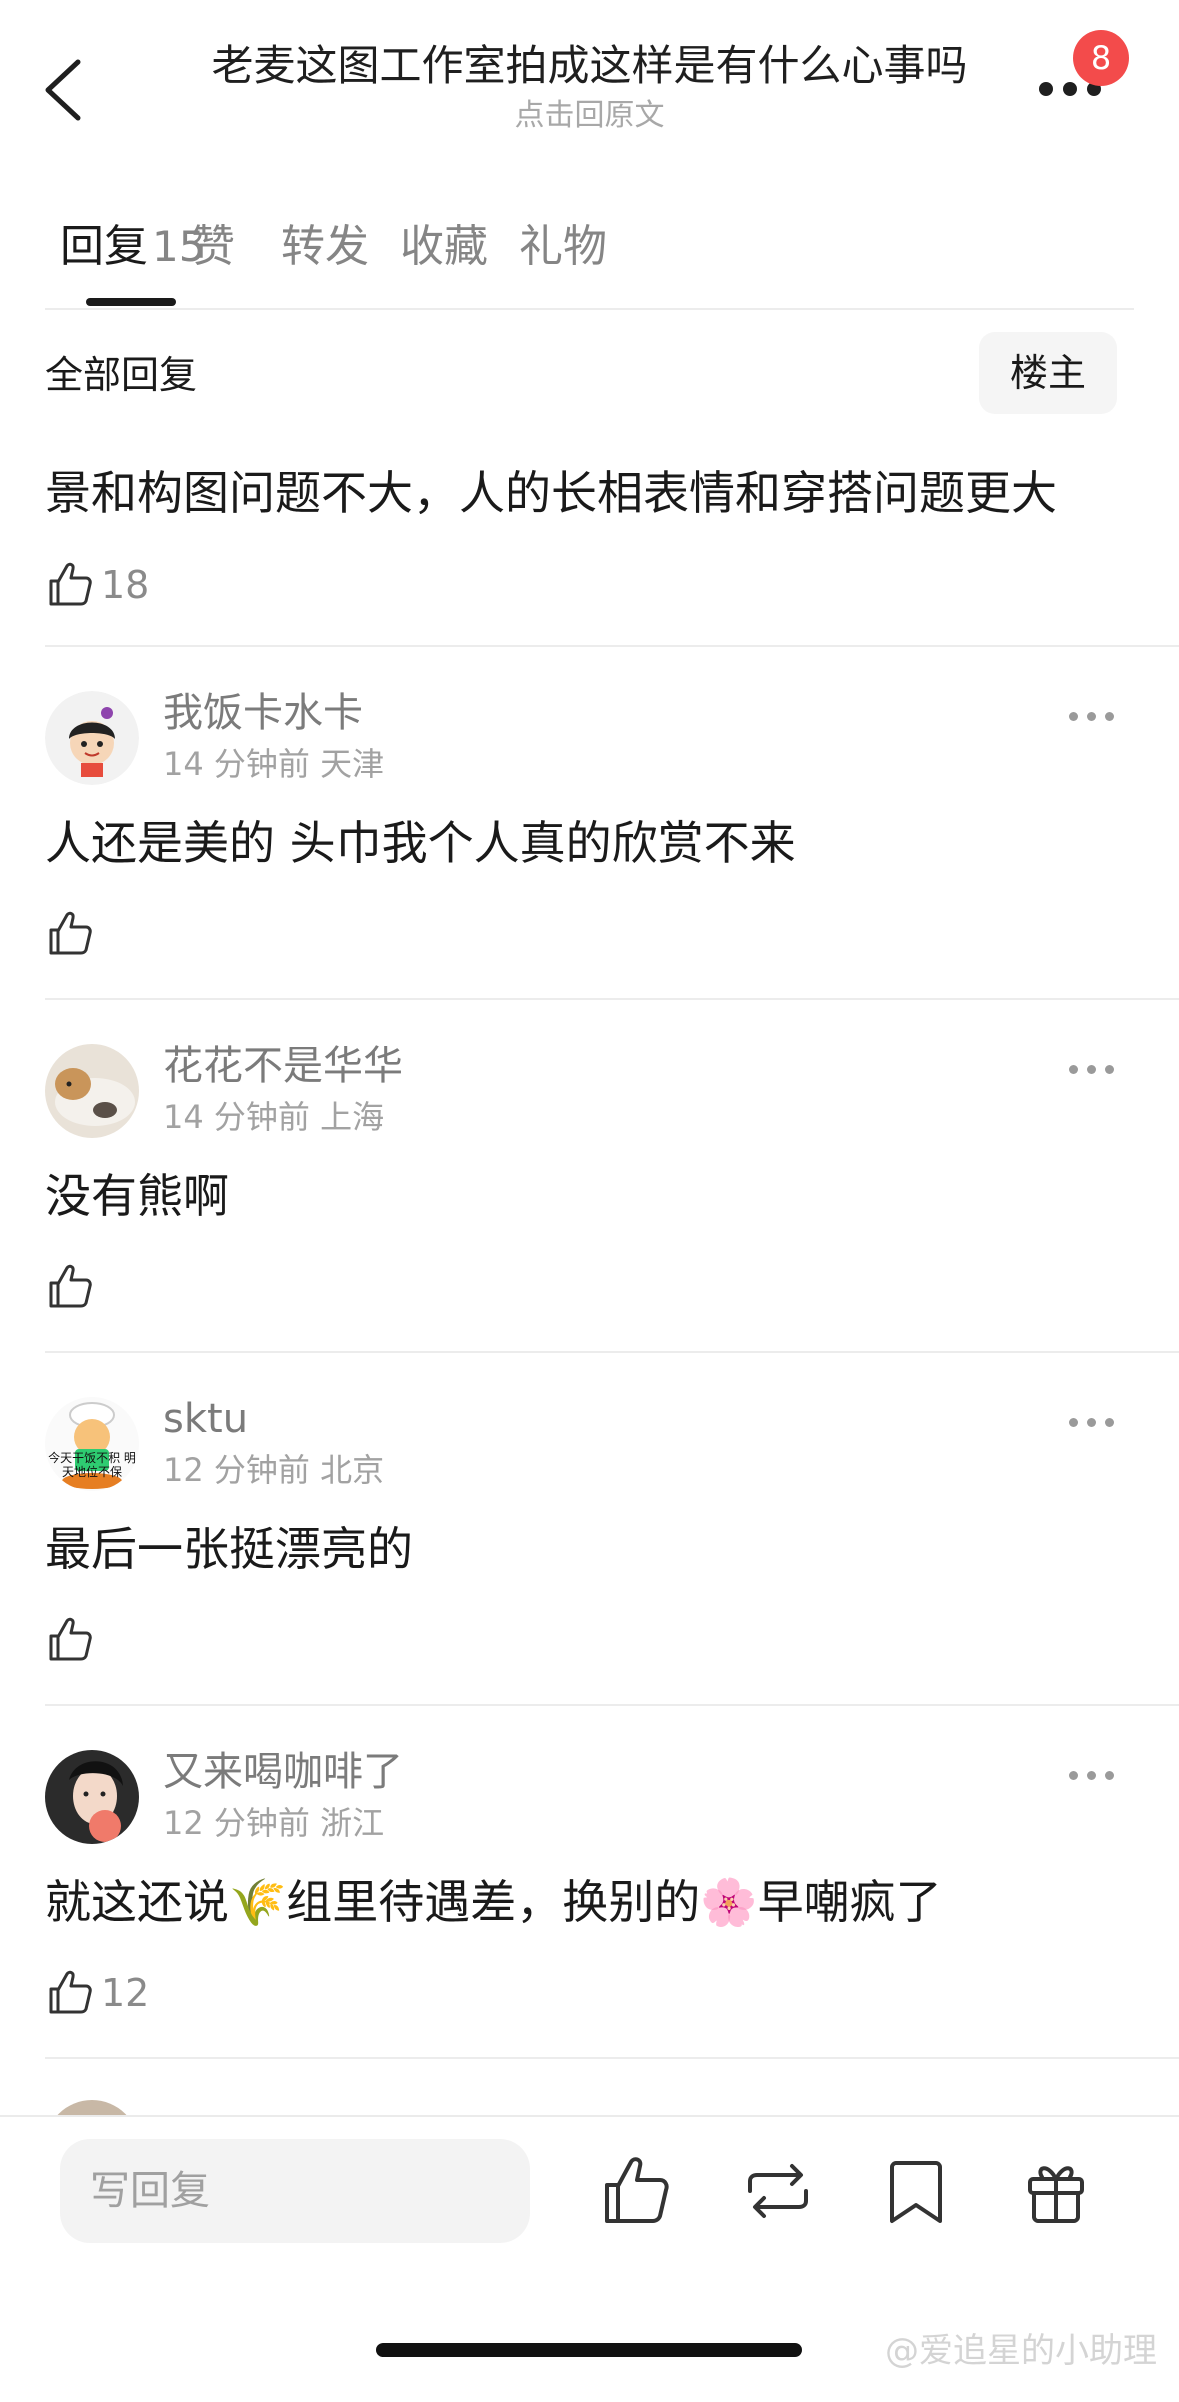  Describe the element at coordinates (283, 1772) in the screenshot. I see `username: 又来喝咖啡了` at that location.